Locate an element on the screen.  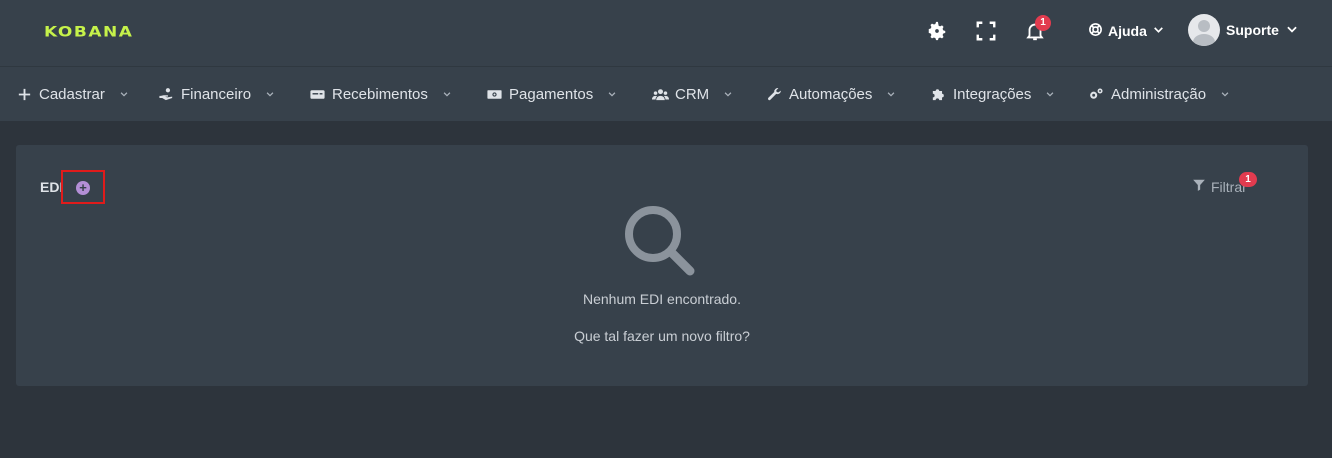
add-edi-button: + is located at coordinates (83, 187).